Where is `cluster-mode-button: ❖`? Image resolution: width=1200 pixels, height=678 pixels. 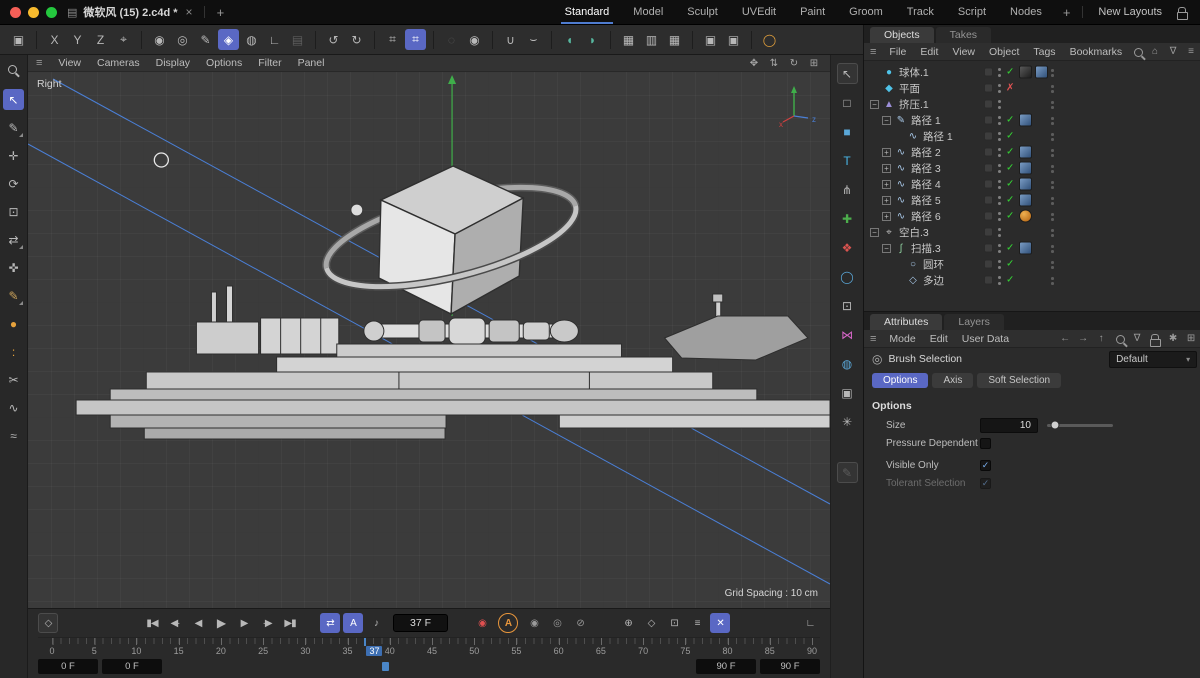 cluster-mode-button: ❖ is located at coordinates (847, 247).